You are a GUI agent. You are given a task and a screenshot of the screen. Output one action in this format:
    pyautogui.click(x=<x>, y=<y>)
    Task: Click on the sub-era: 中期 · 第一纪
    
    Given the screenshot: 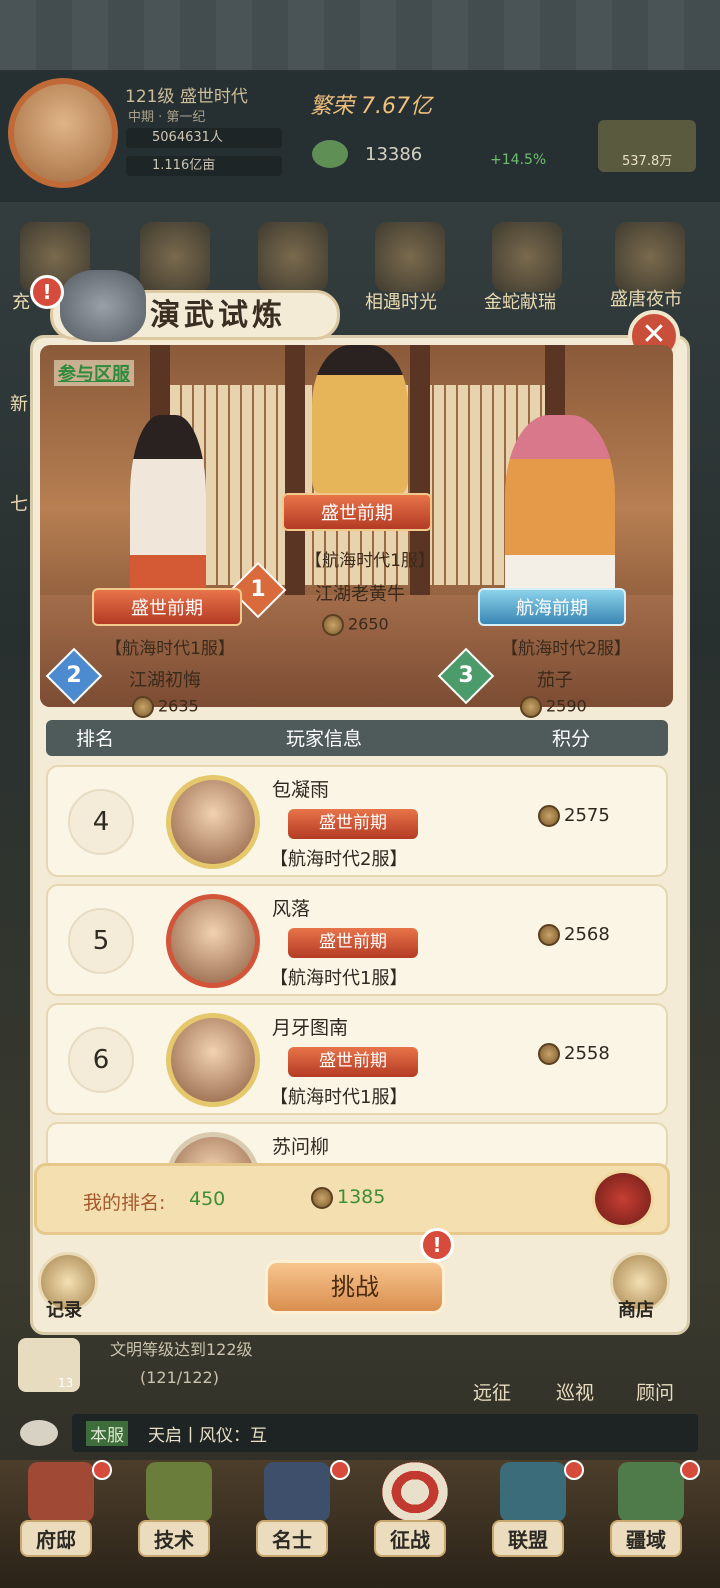 What is the action you would take?
    pyautogui.click(x=167, y=117)
    